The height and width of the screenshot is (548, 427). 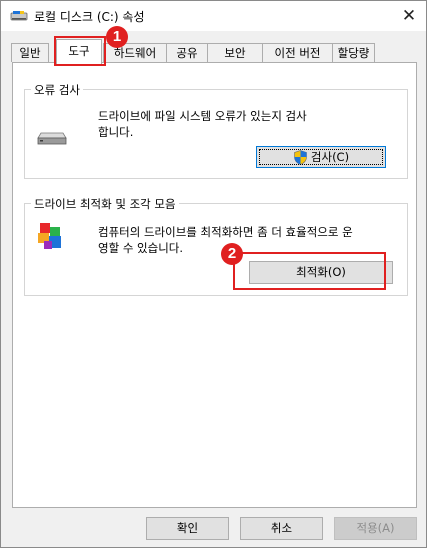 I want to click on check-button-label: 검사(C), so click(x=330, y=157).